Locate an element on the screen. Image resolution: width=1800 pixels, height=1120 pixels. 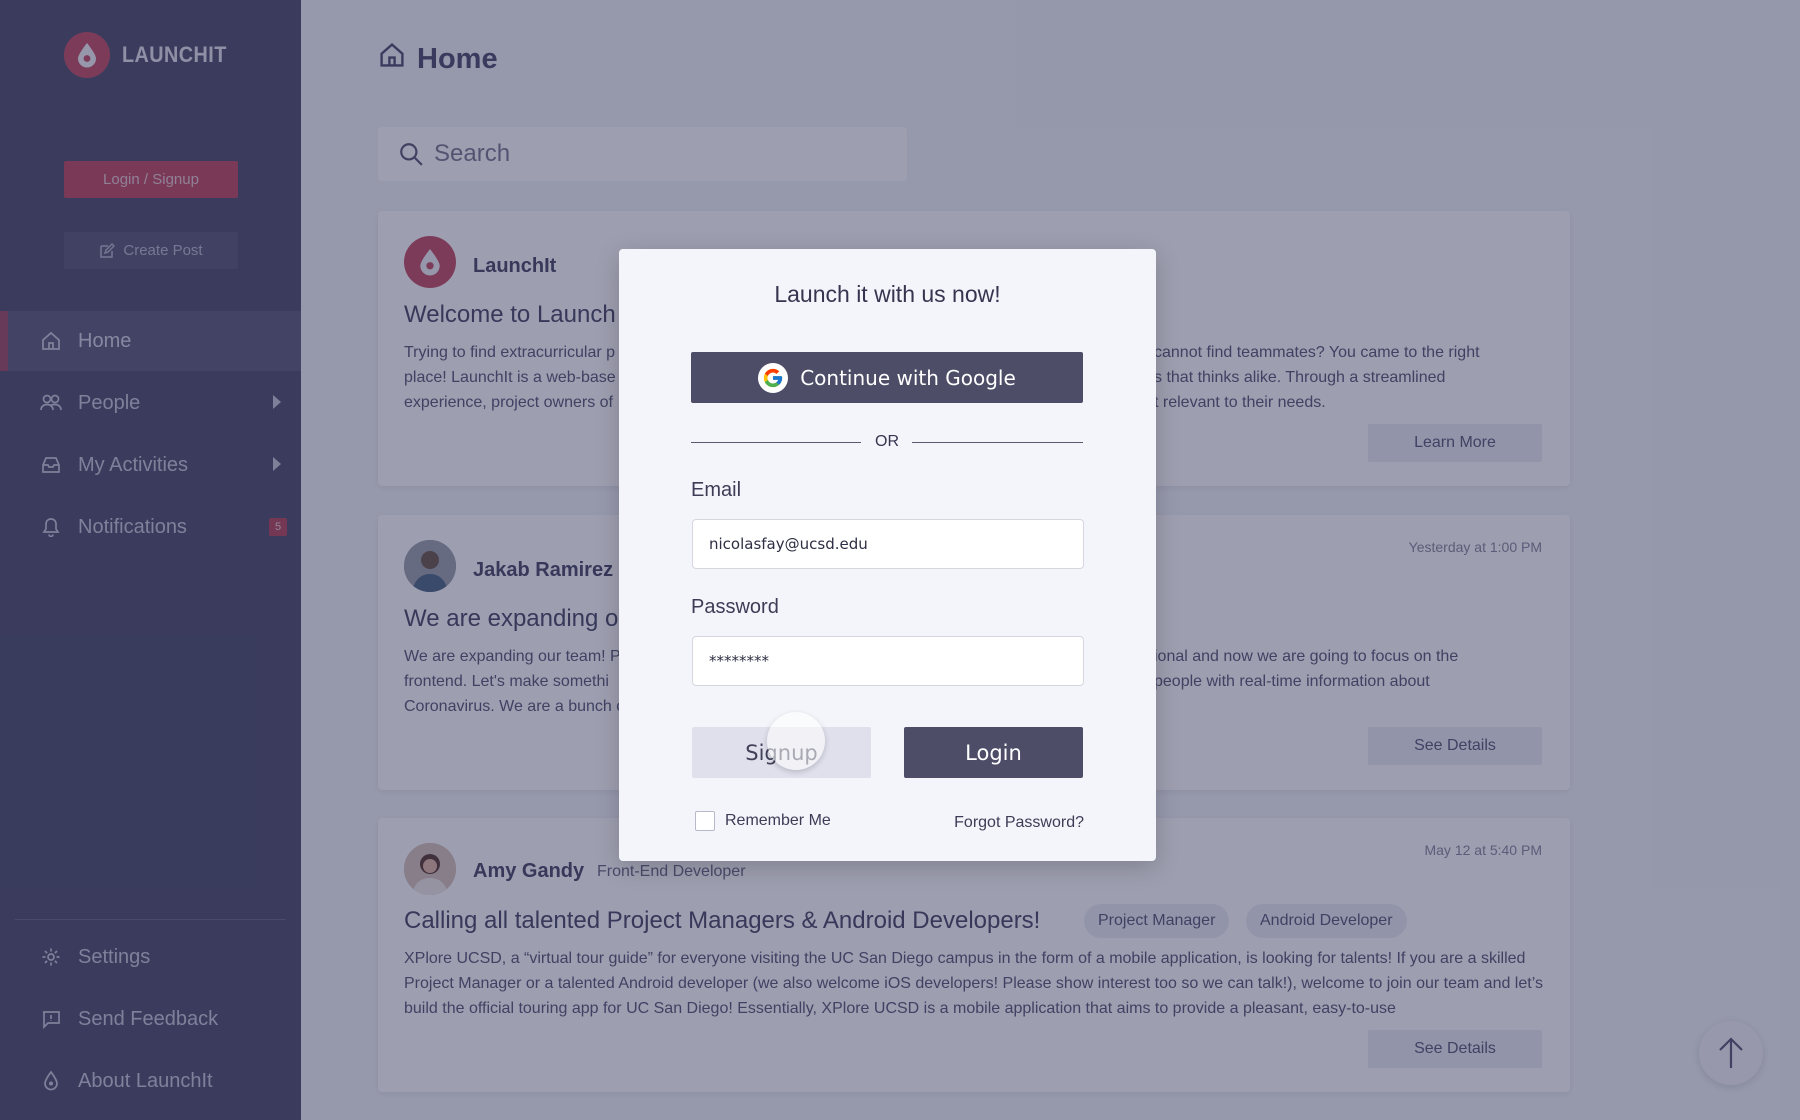
divider-line-left is located at coordinates (776, 442).